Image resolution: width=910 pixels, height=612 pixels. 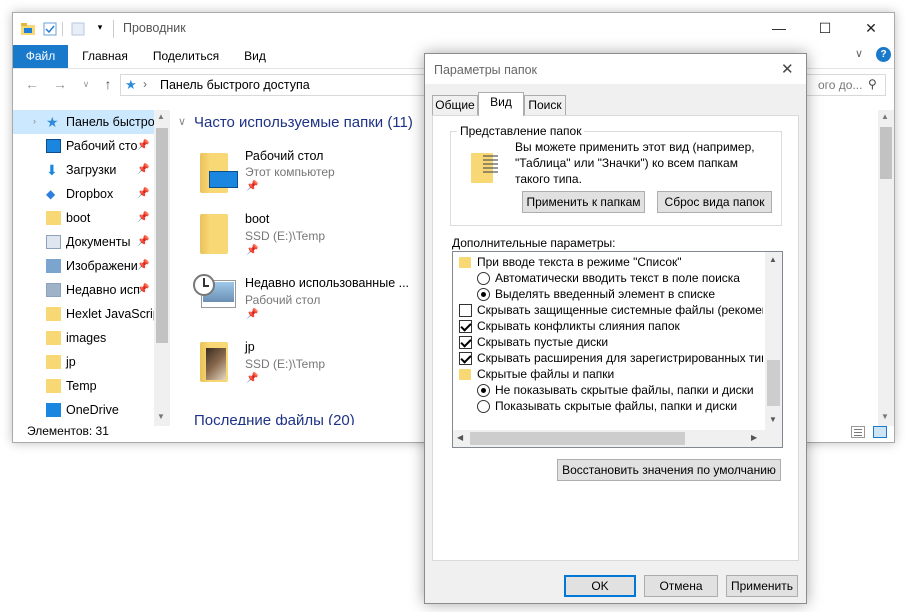 What do you see at coordinates (773, 383) in the screenshot?
I see `list-vscrollbar-thumb` at bounding box center [773, 383].